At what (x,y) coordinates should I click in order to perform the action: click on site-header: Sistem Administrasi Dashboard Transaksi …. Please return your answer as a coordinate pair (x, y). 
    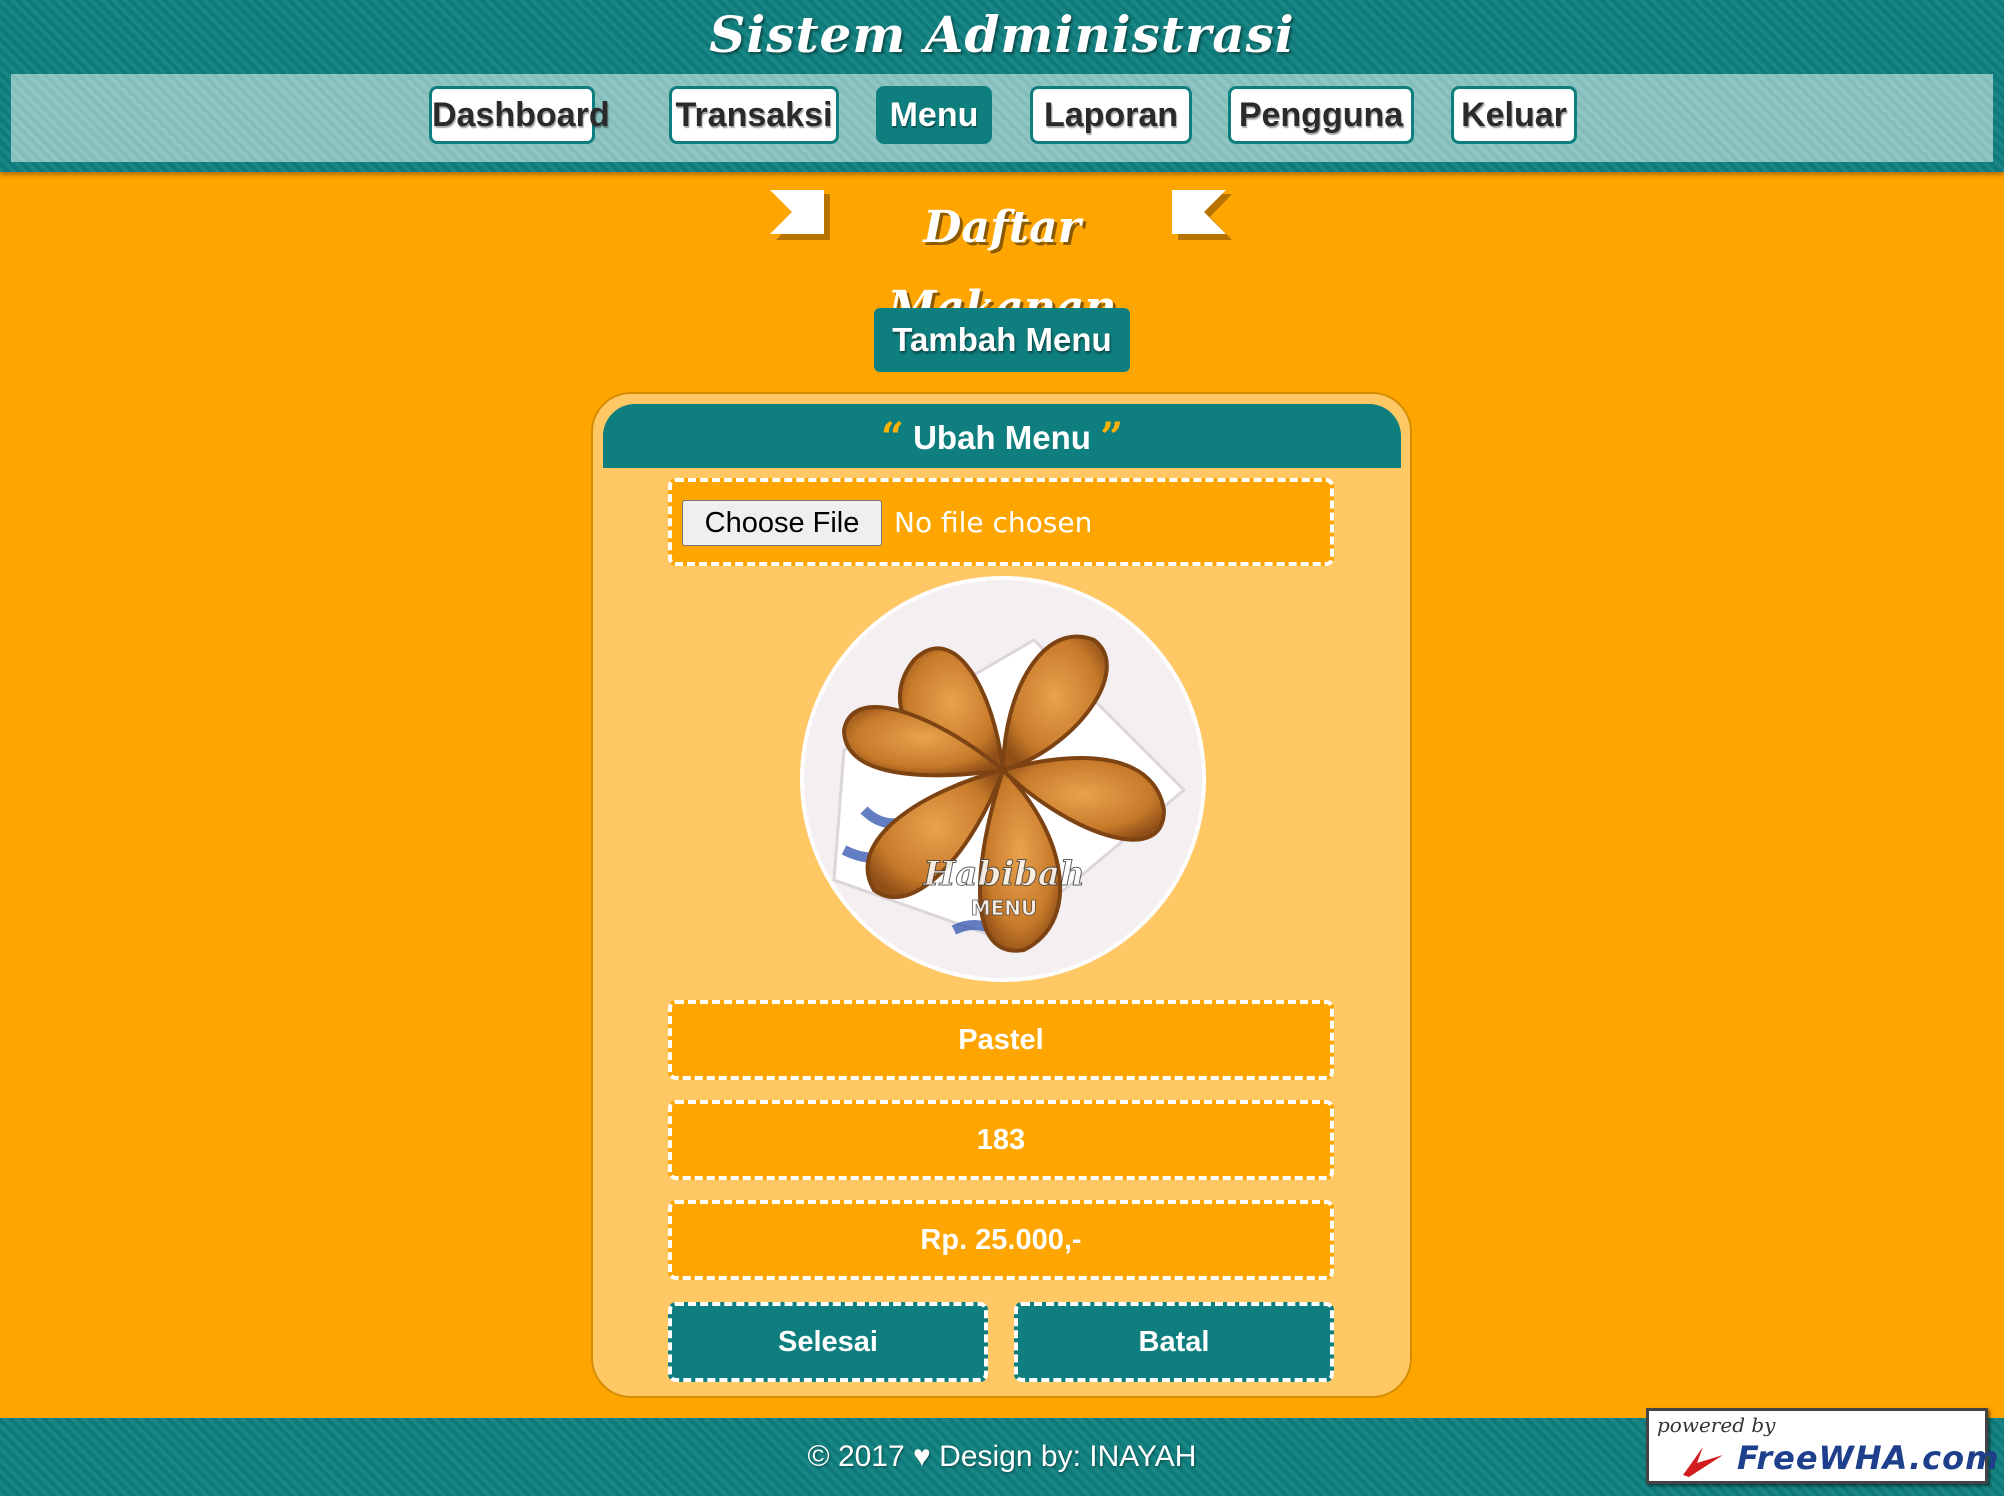
    Looking at the image, I should click on (1002, 86).